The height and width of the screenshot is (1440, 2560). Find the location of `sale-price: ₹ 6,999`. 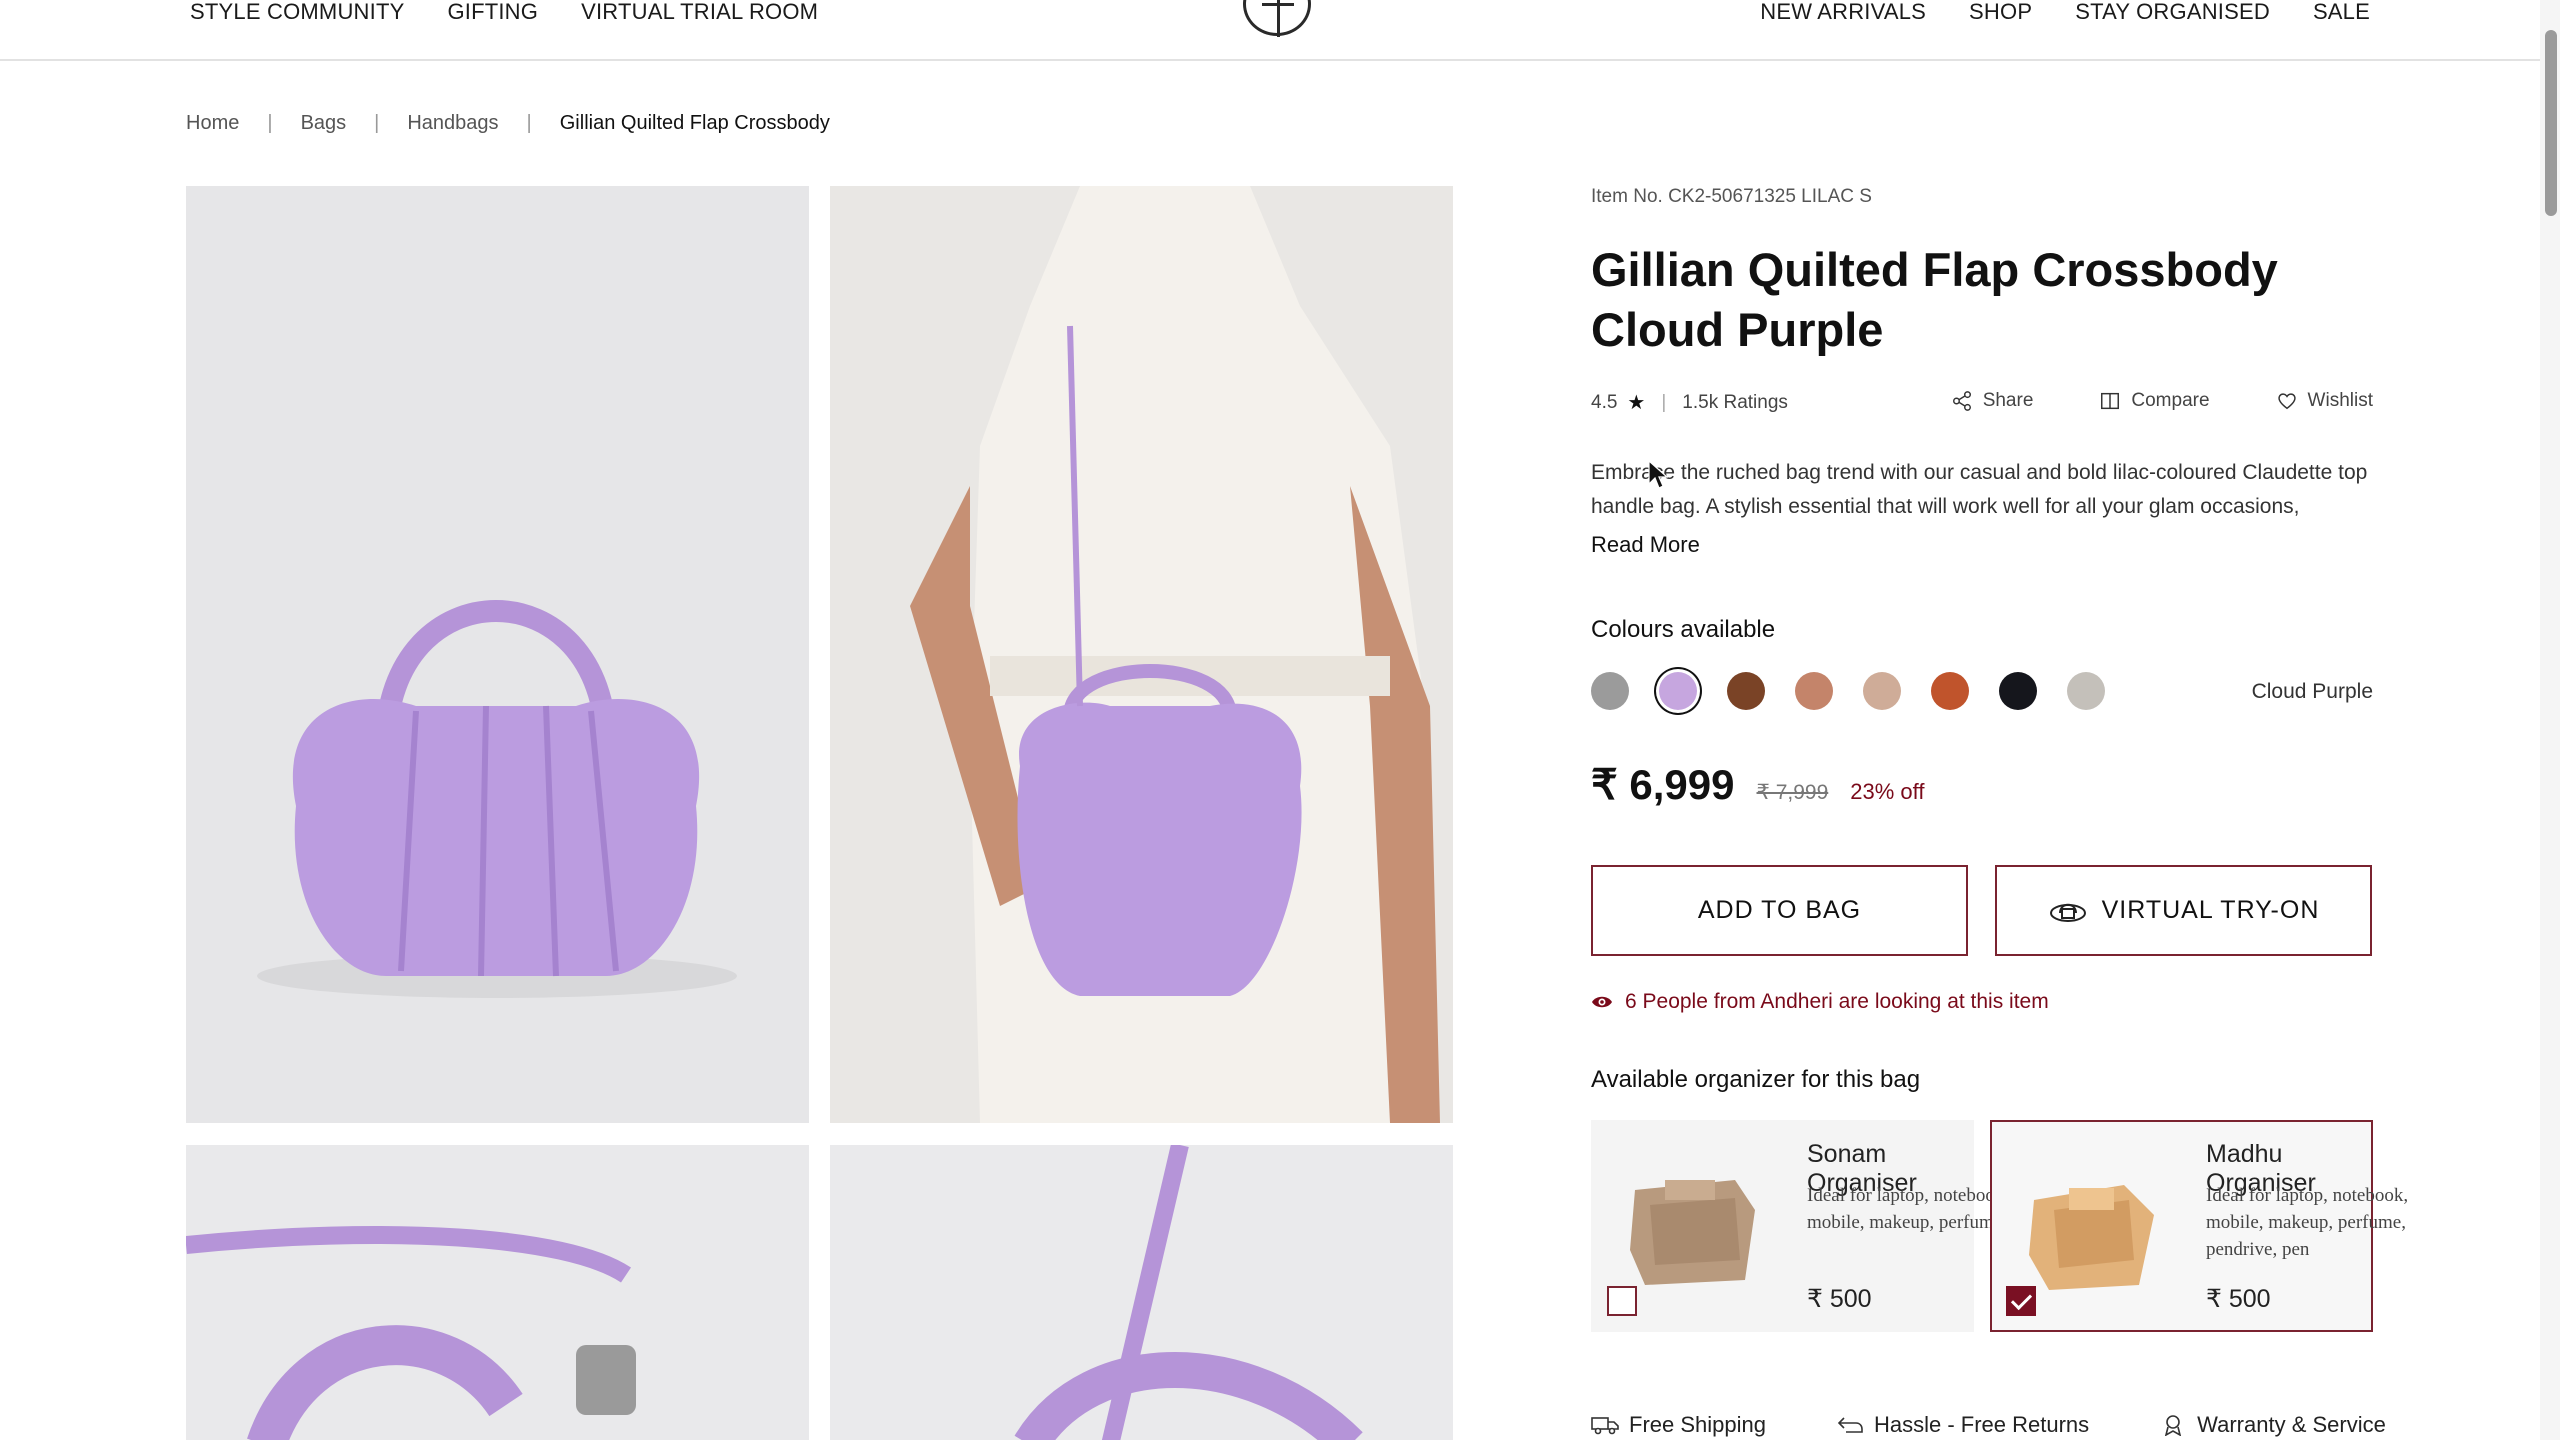

sale-price: ₹ 6,999 is located at coordinates (1663, 784).